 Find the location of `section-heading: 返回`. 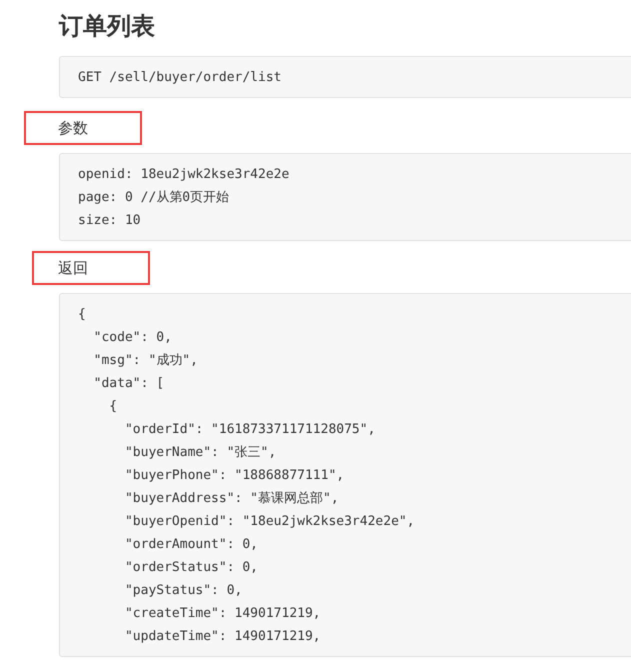

section-heading: 返回 is located at coordinates (91, 268).